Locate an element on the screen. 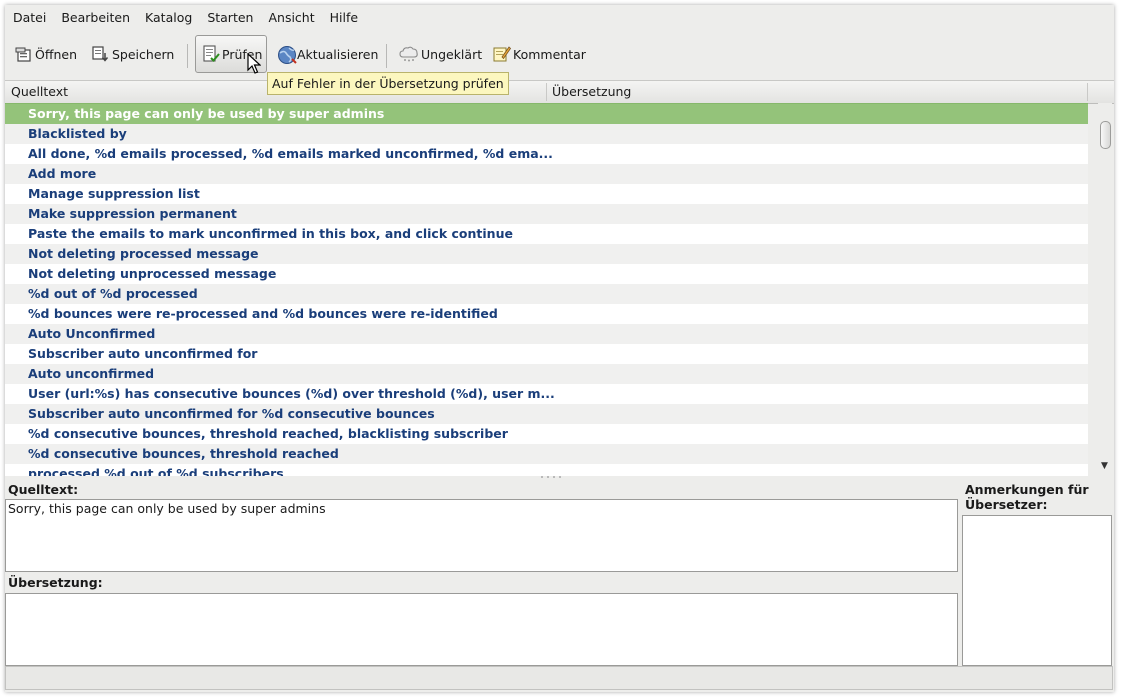  status-bar is located at coordinates (559, 678).